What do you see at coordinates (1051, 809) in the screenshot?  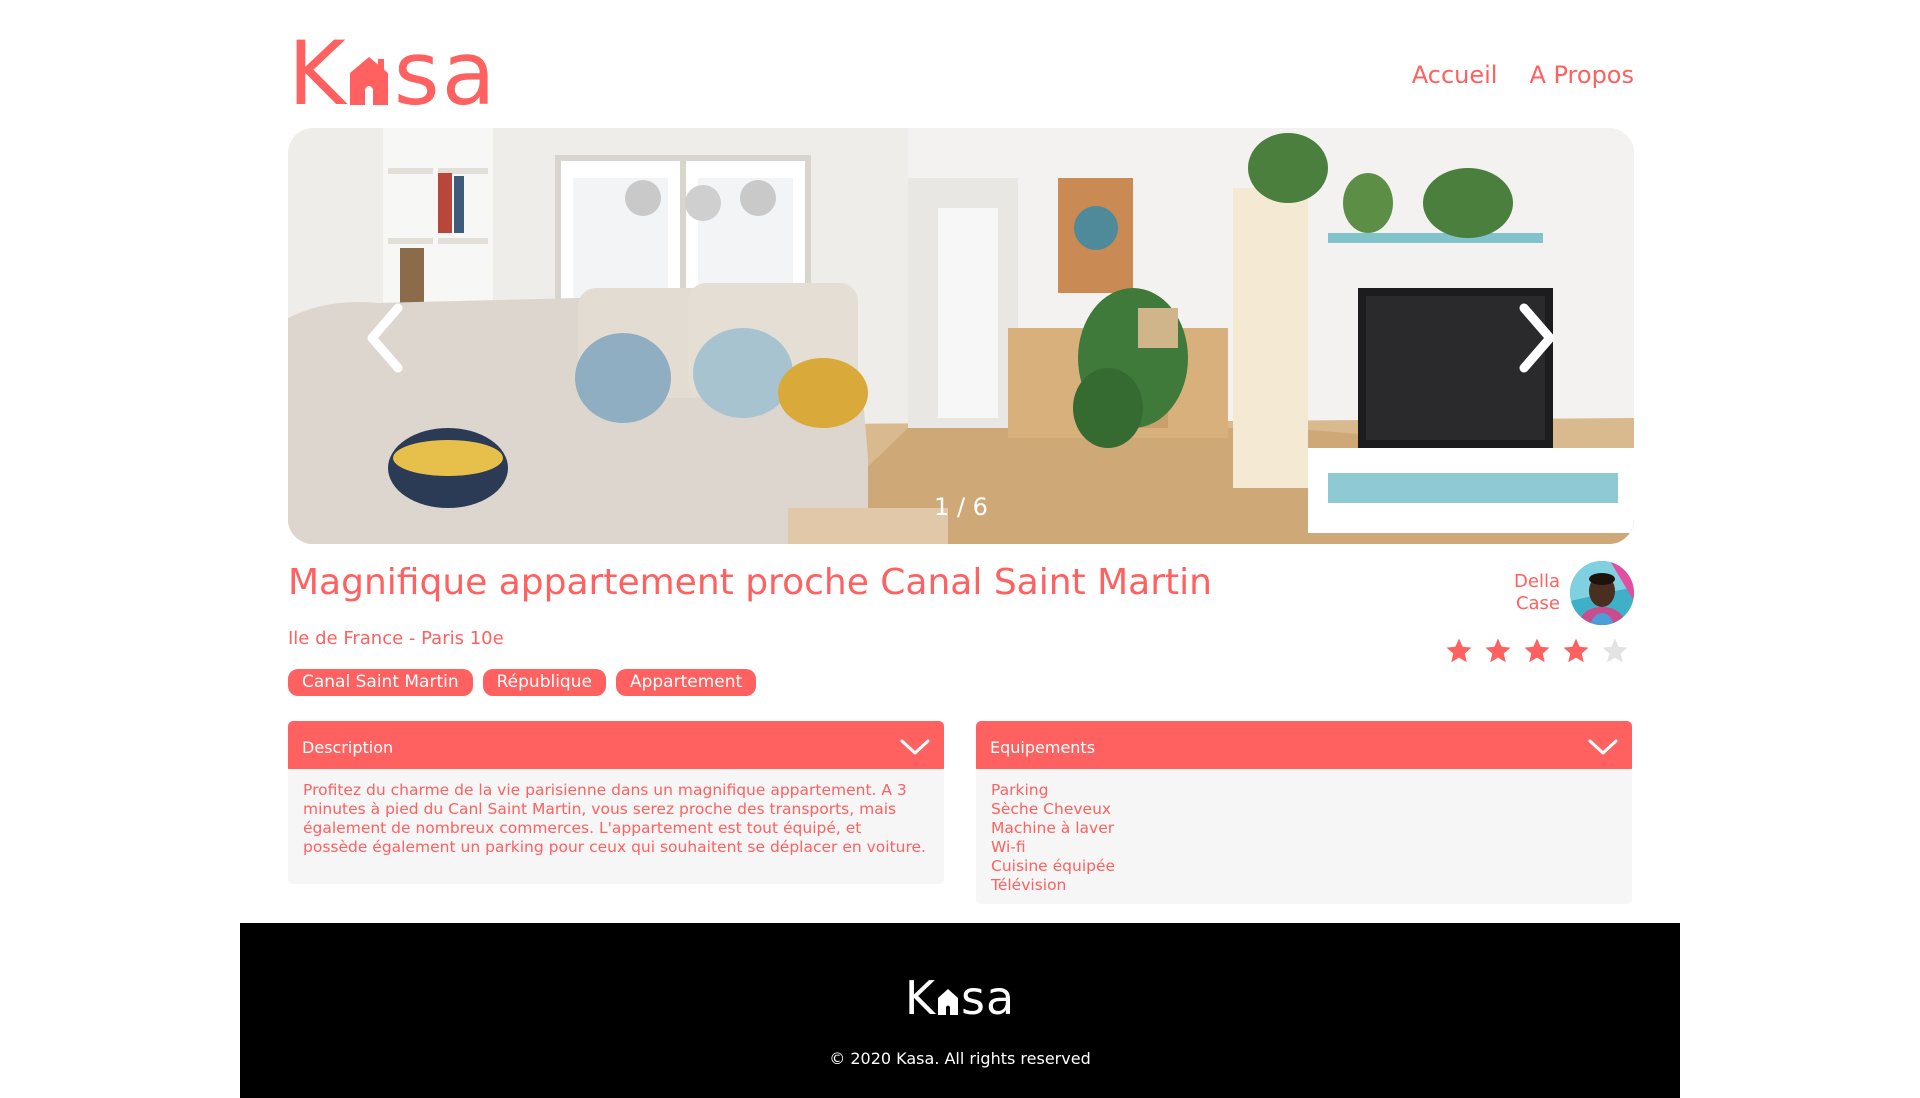 I see `equipment-item: Sèche Cheveux` at bounding box center [1051, 809].